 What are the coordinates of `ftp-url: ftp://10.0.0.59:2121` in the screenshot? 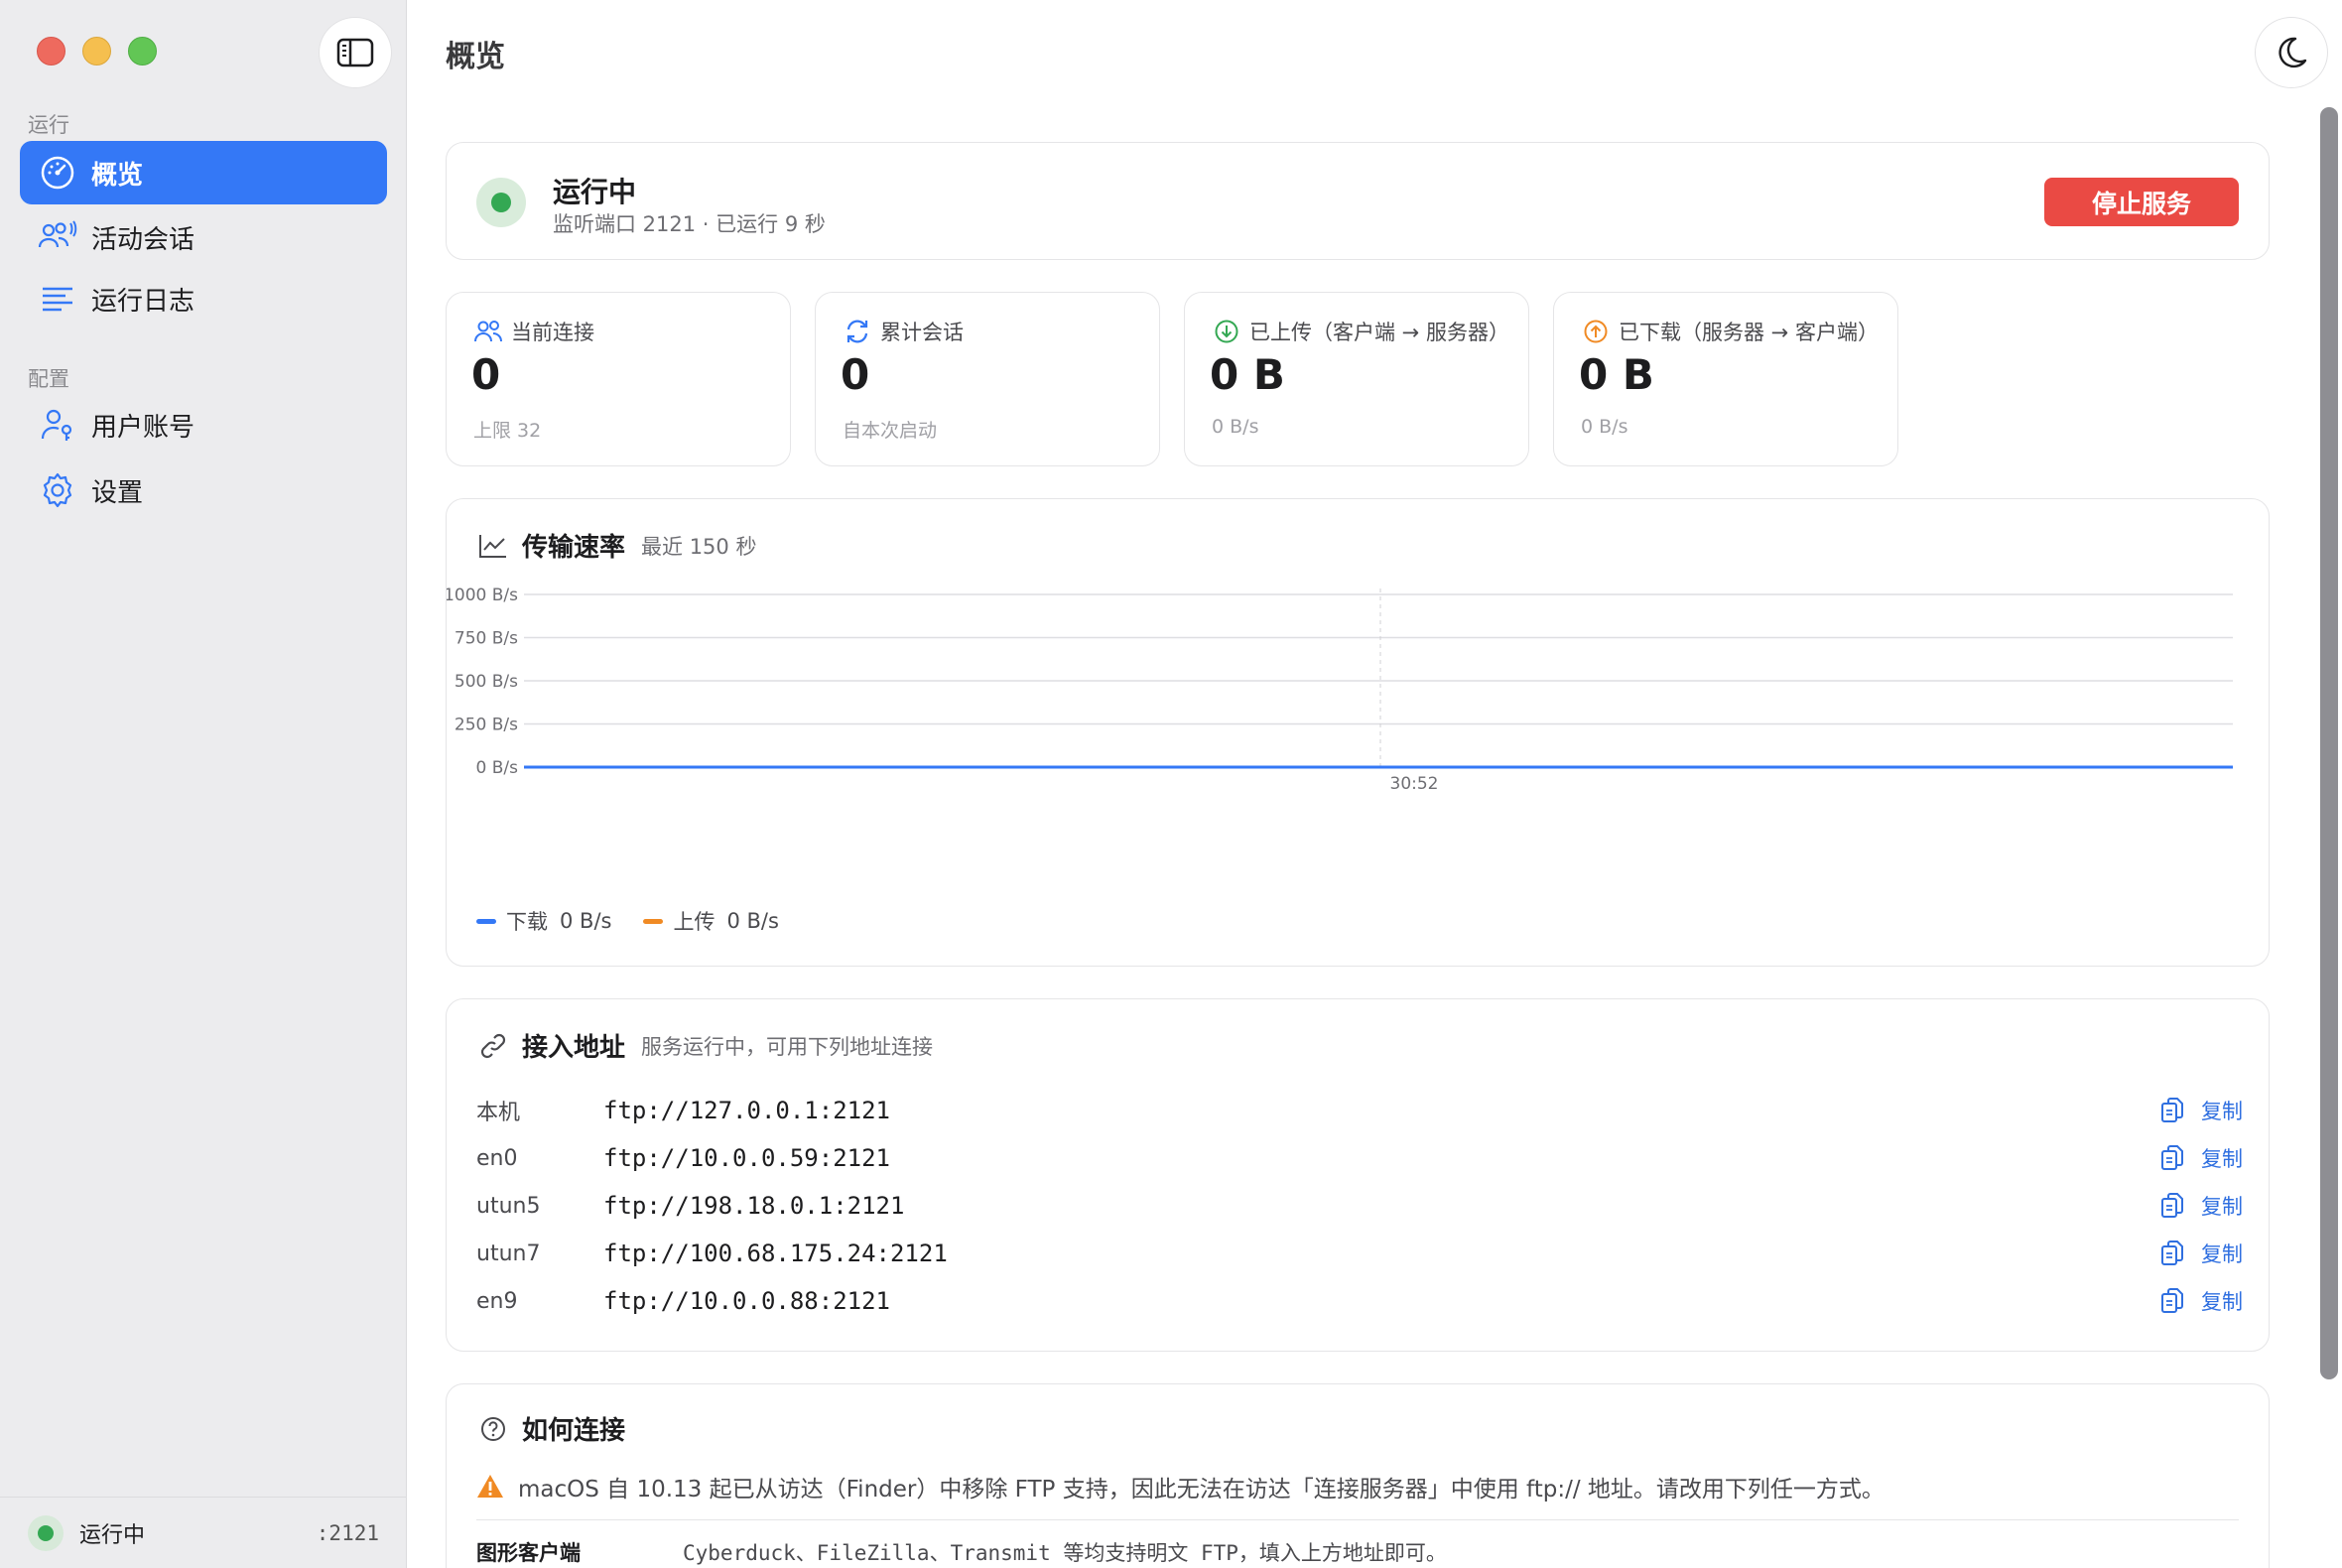 It's located at (746, 1158).